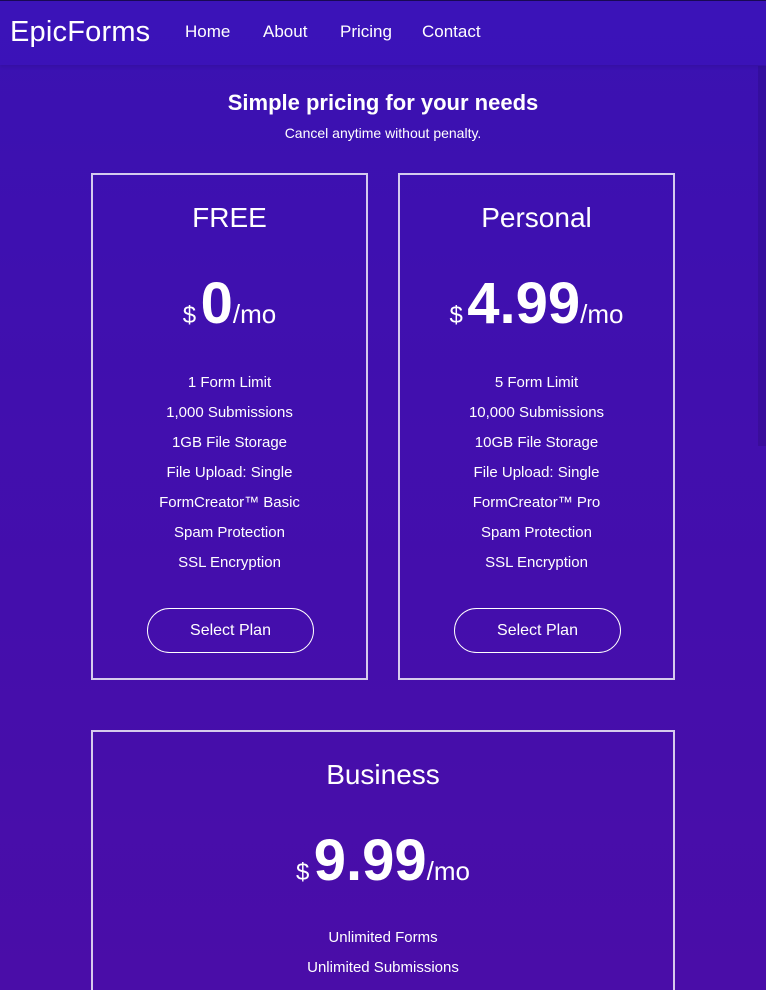 The height and width of the screenshot is (990, 766). Describe the element at coordinates (229, 442) in the screenshot. I see `feature-item: 1GB File Storage` at that location.